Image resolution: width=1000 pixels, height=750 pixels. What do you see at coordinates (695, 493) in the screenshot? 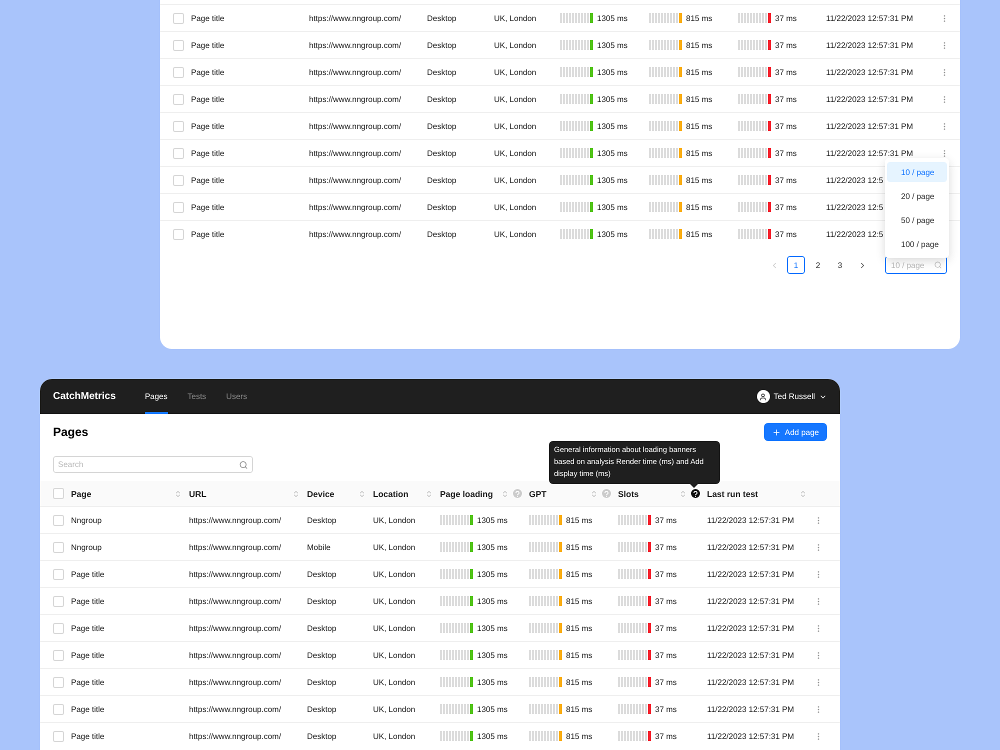
I see `help-icon` at bounding box center [695, 493].